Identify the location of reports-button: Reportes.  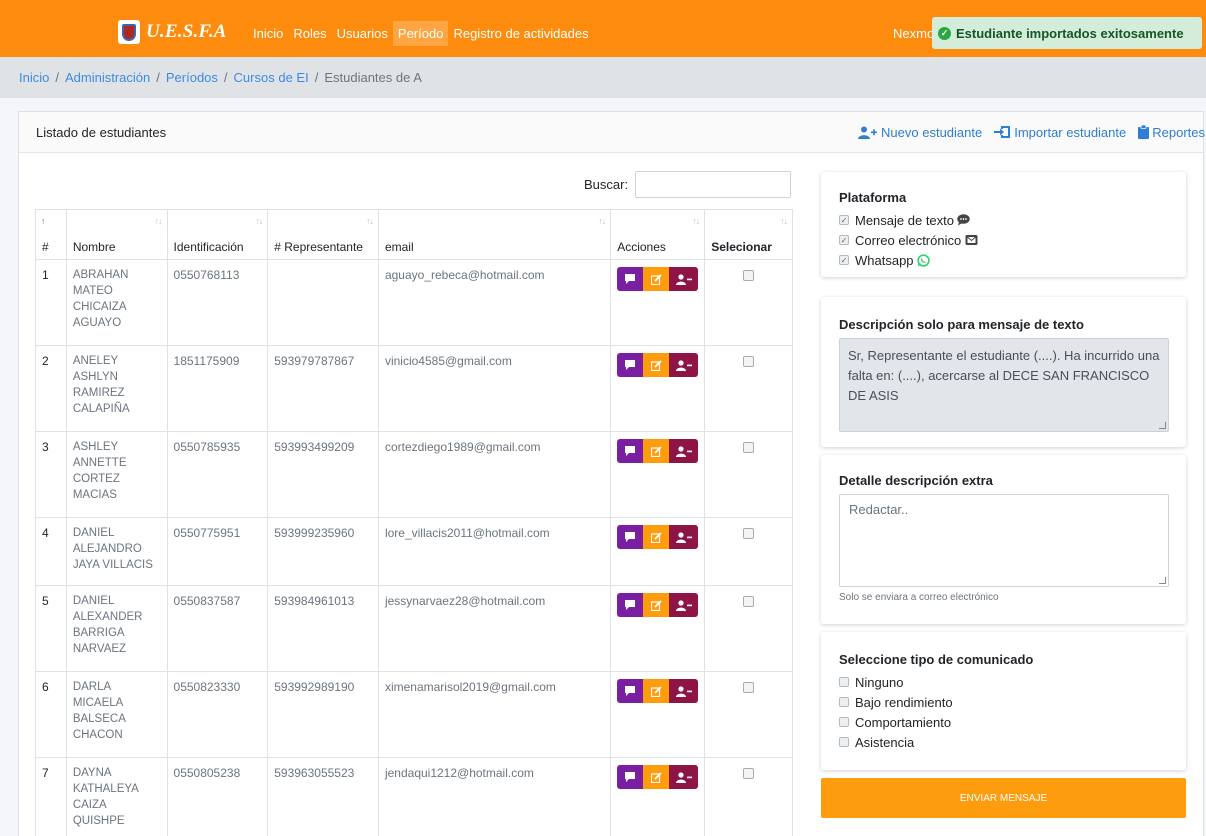
(1171, 132).